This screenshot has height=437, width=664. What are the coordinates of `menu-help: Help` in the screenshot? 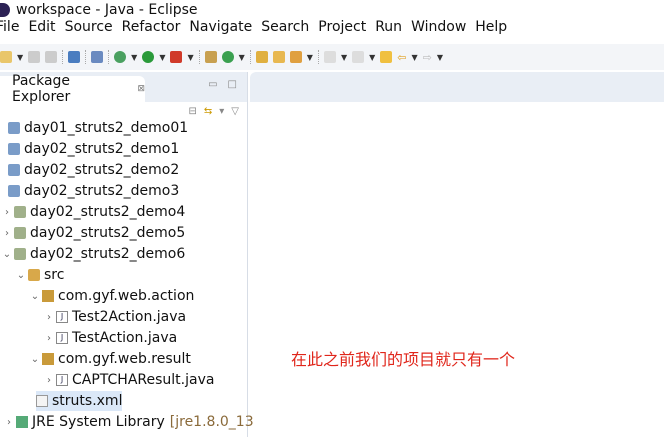 It's located at (491, 30).